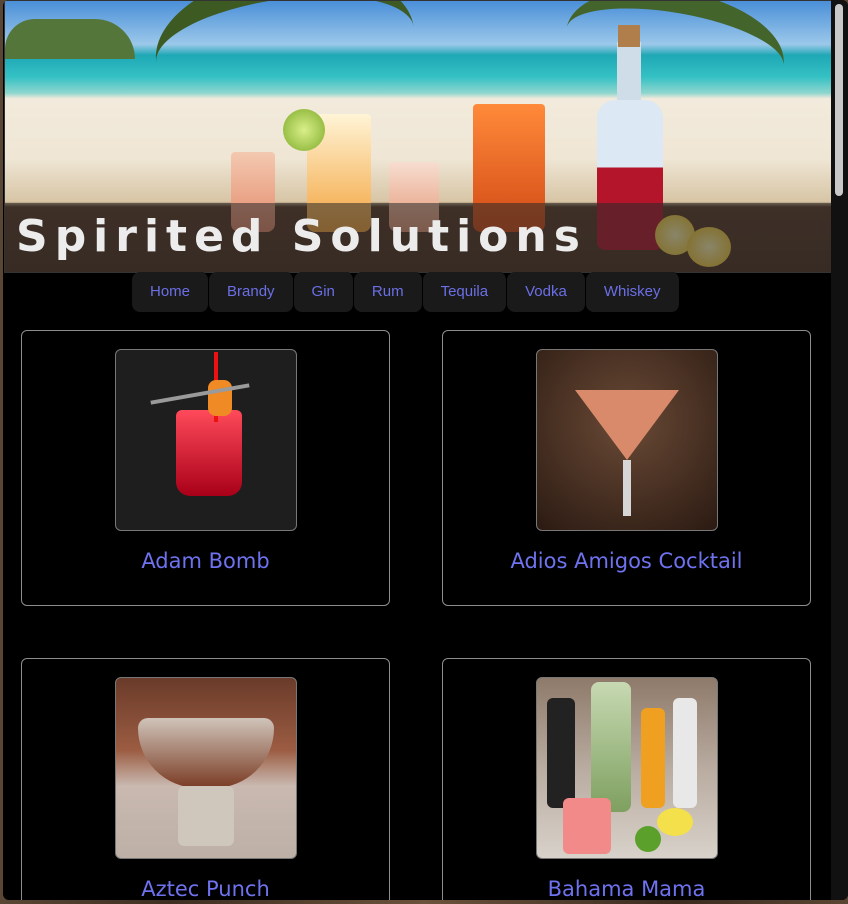  Describe the element at coordinates (251, 292) in the screenshot. I see `nav-brandy: Brandy` at that location.